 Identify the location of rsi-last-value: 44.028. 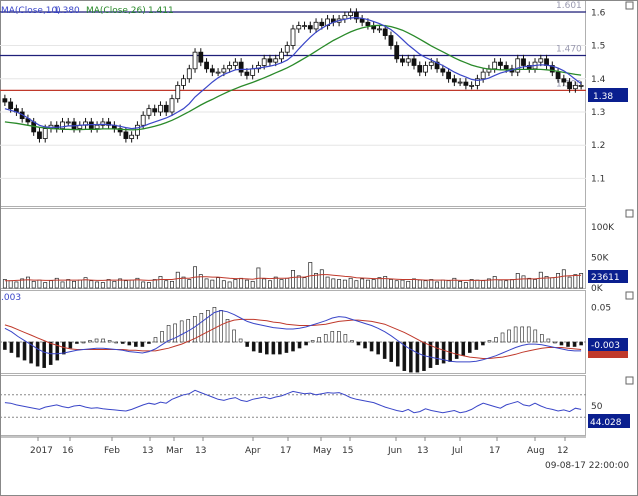
(606, 423).